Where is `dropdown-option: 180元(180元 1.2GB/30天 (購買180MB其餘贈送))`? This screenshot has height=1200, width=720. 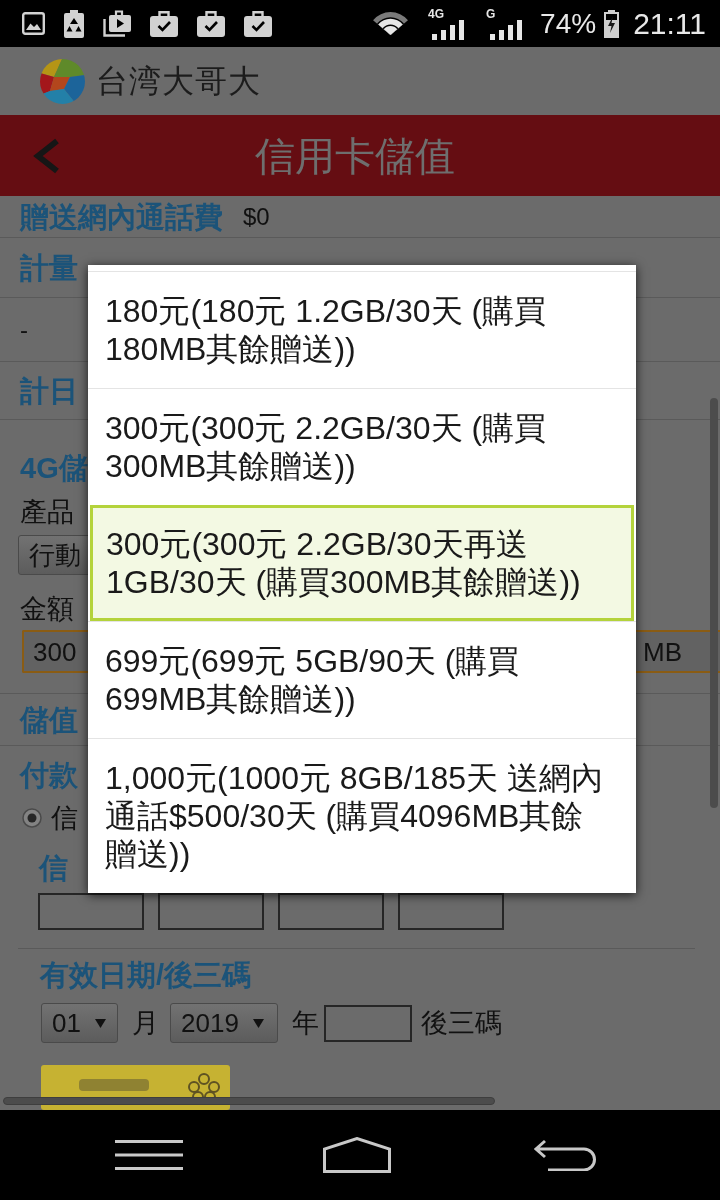 dropdown-option: 180元(180元 1.2GB/30天 (購買180MB其餘贈送)) is located at coordinates (362, 329).